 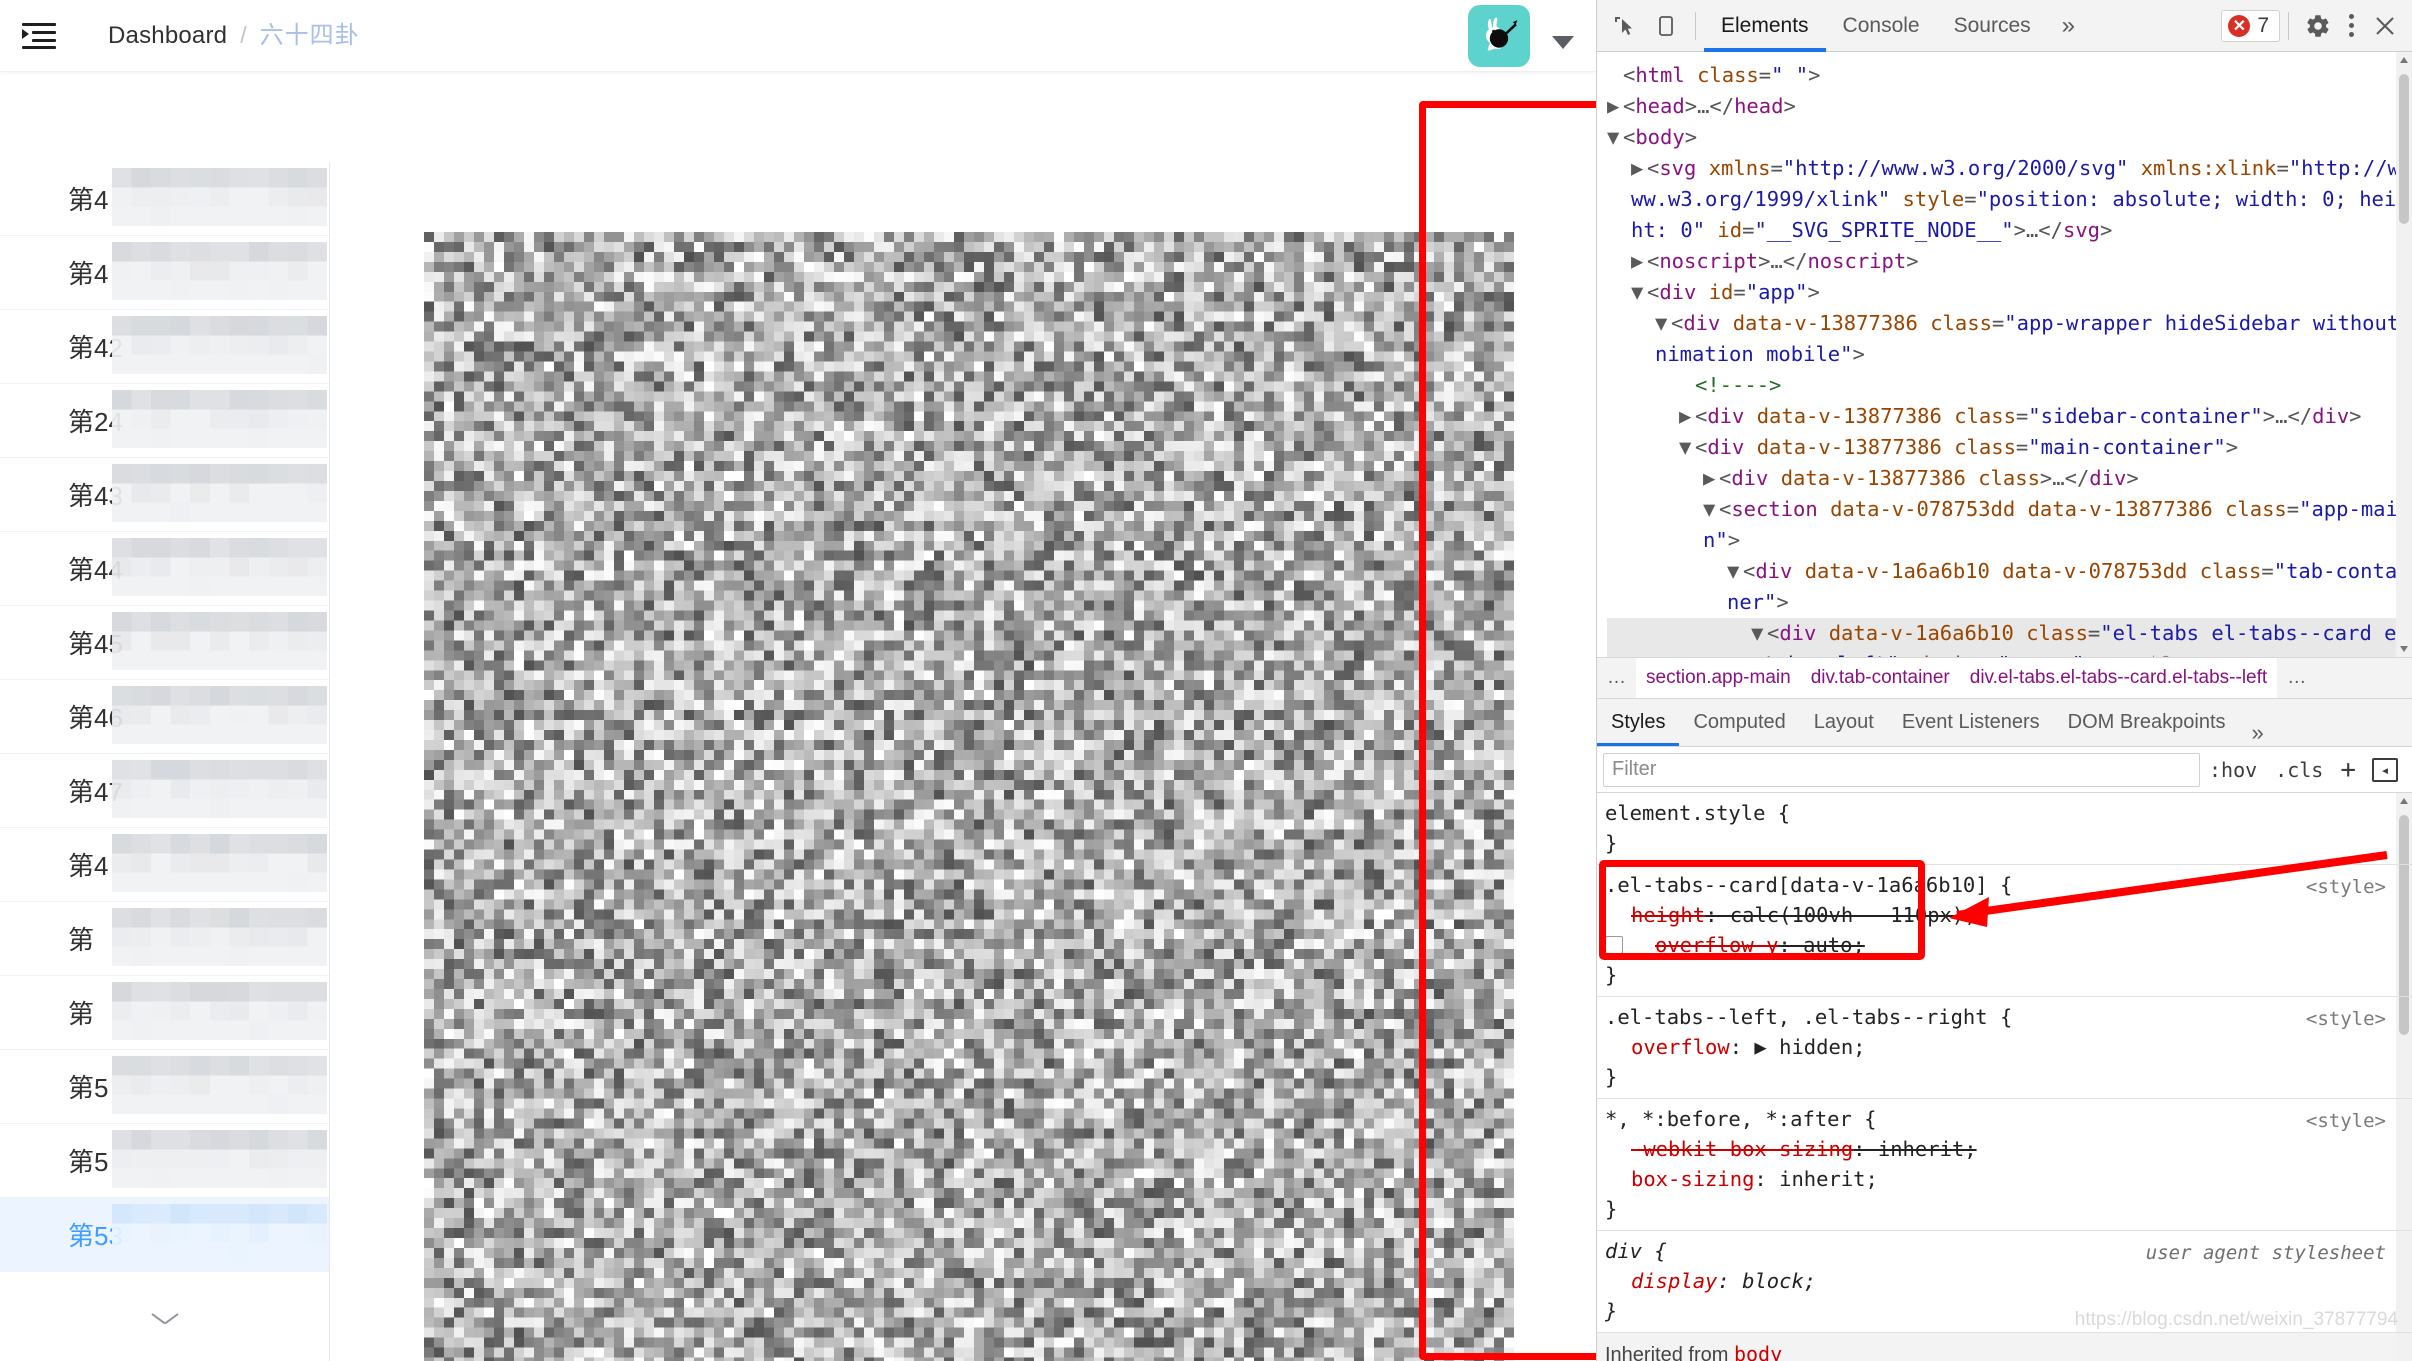 I want to click on hov-toggle: :hov, so click(x=2233, y=770).